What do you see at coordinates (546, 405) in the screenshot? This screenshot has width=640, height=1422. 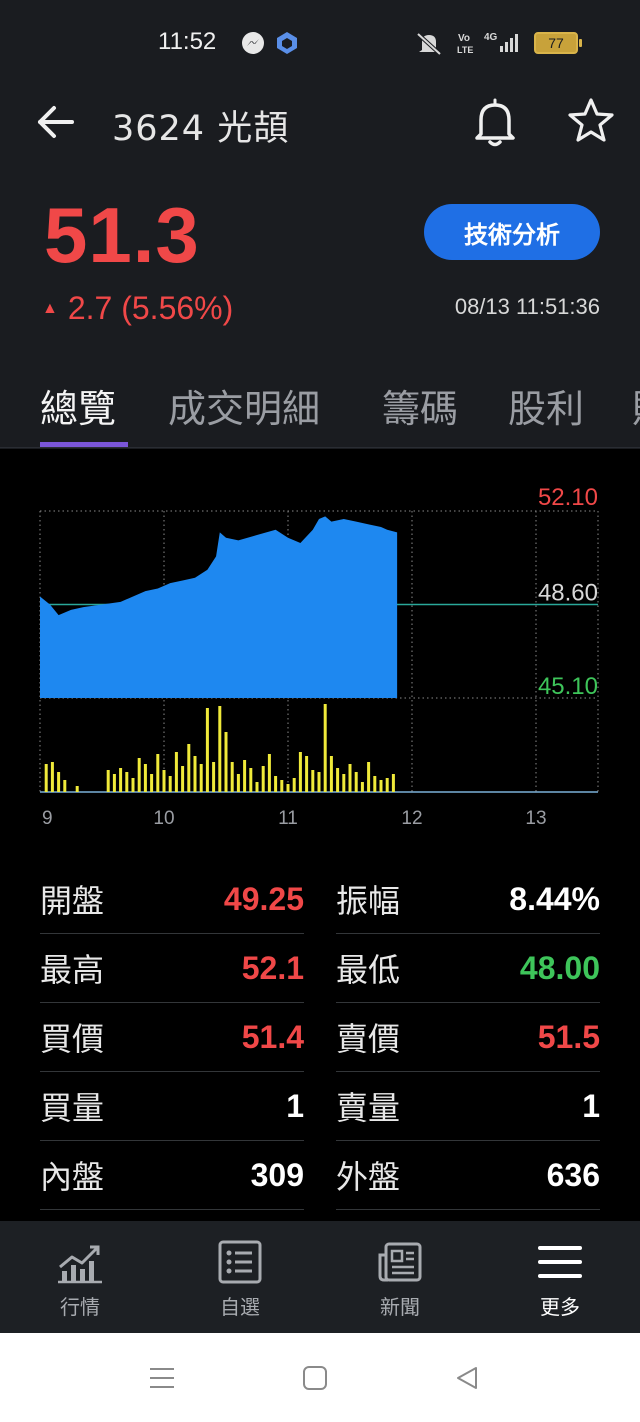 I see `tab-dividend: 股利` at bounding box center [546, 405].